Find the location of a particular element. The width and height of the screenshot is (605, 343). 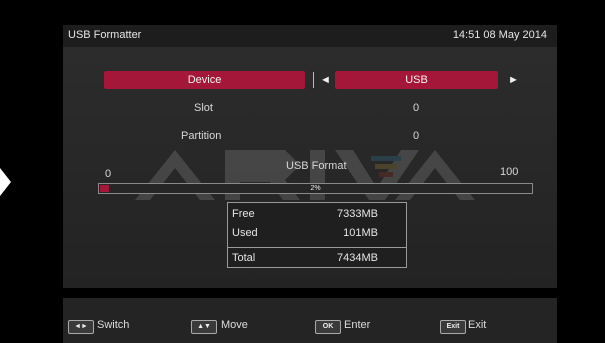

side-arrow-icon is located at coordinates (5, 182).